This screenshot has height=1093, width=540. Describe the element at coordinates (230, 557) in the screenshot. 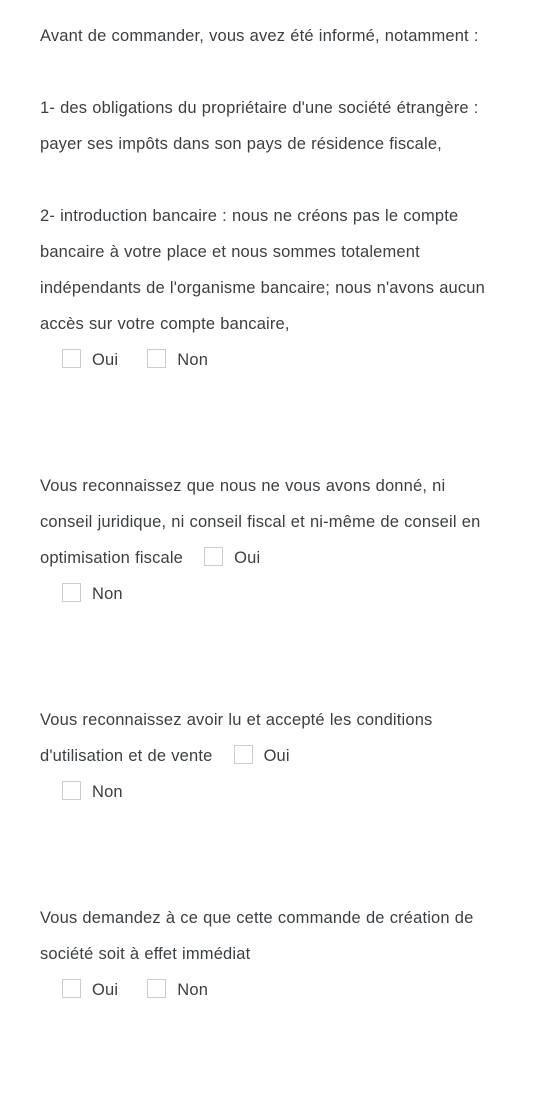

I see `option-yes-aucun-conseil: Oui` at that location.